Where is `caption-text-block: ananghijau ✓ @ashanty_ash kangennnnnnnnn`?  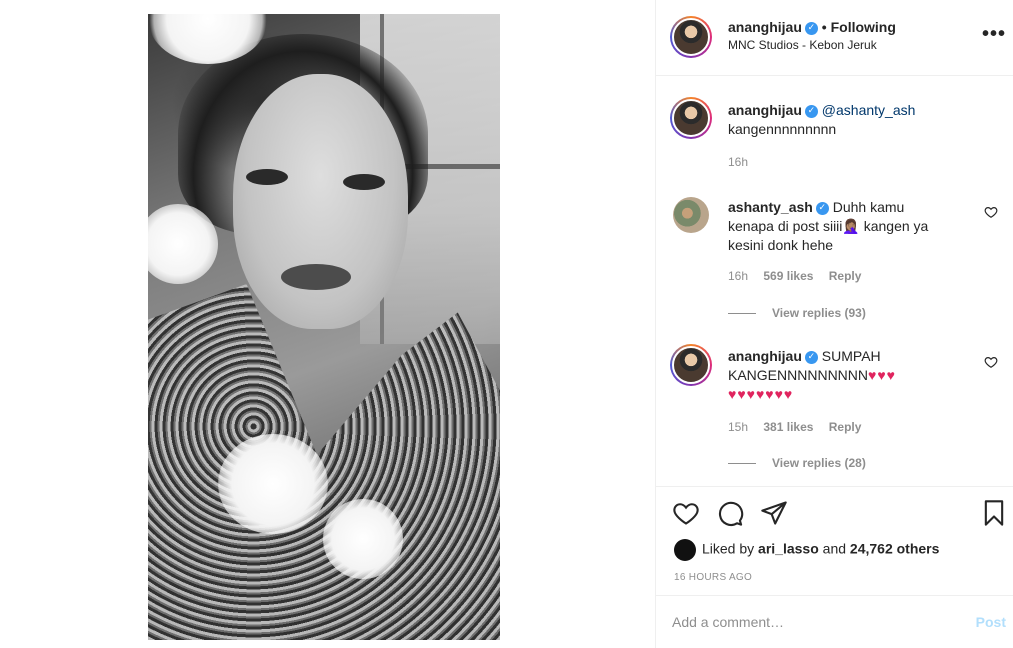 caption-text-block: ananghijau ✓ @ashanty_ash kangennnnnnnnn is located at coordinates (853, 120).